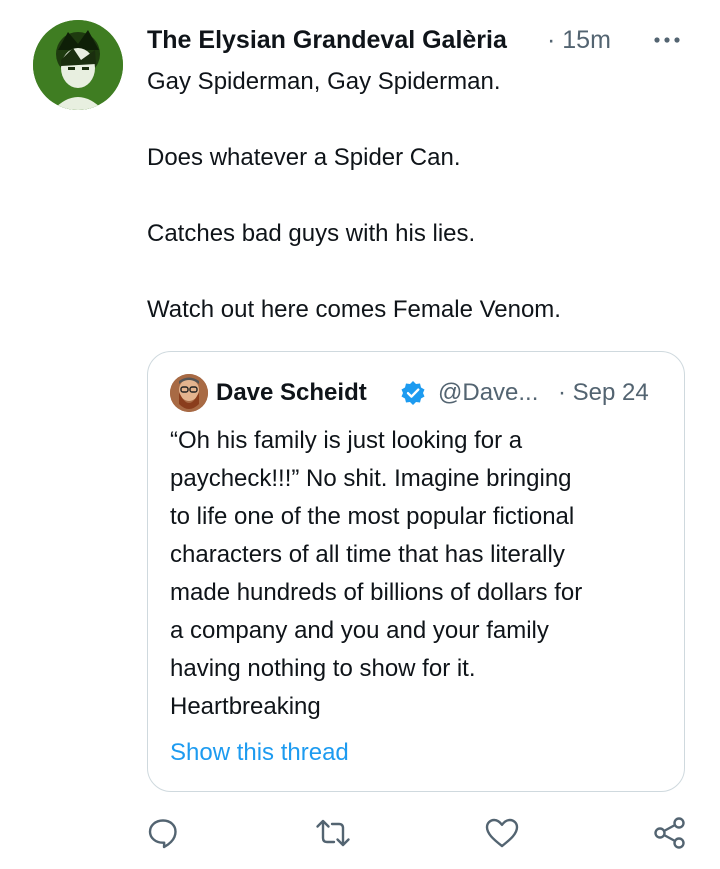 This screenshot has width=720, height=869. Describe the element at coordinates (376, 592) in the screenshot. I see `quoted-line: made hundreds of billions of dollars for` at that location.